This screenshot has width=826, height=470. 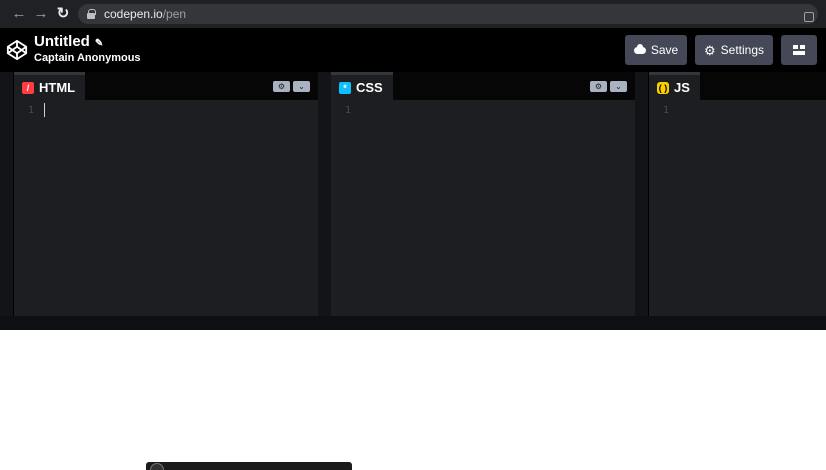 I want to click on gear-icon: ⚙, so click(x=709, y=50).